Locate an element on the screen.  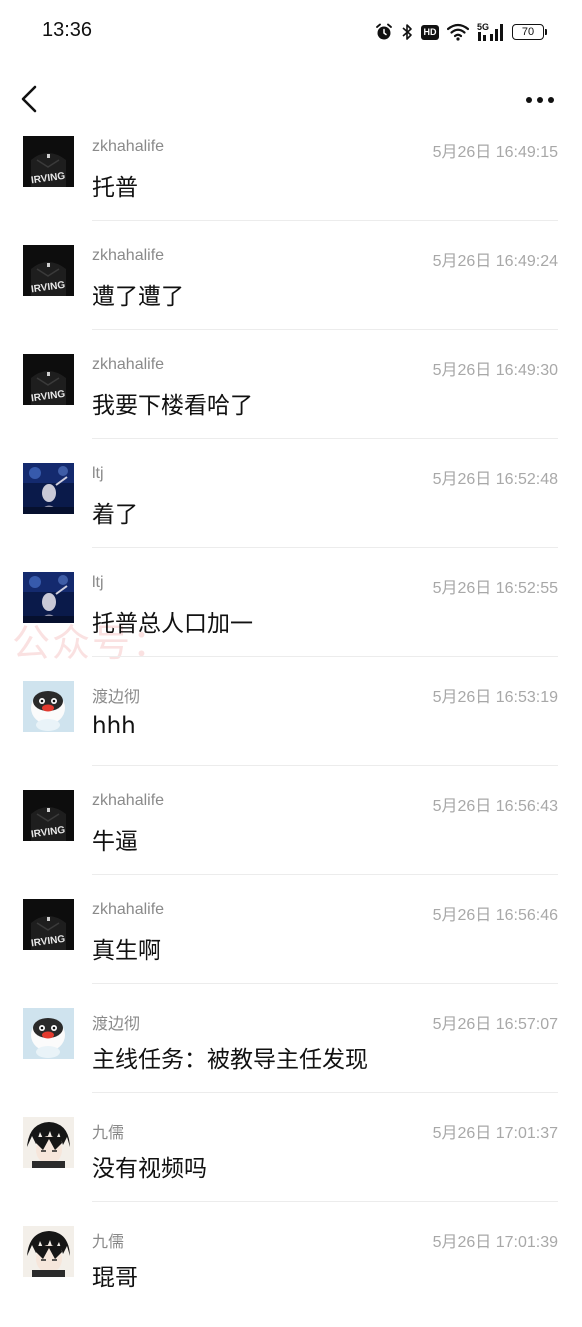
message-timestamp: 5月26日 17:01:37 is located at coordinates (495, 1133).